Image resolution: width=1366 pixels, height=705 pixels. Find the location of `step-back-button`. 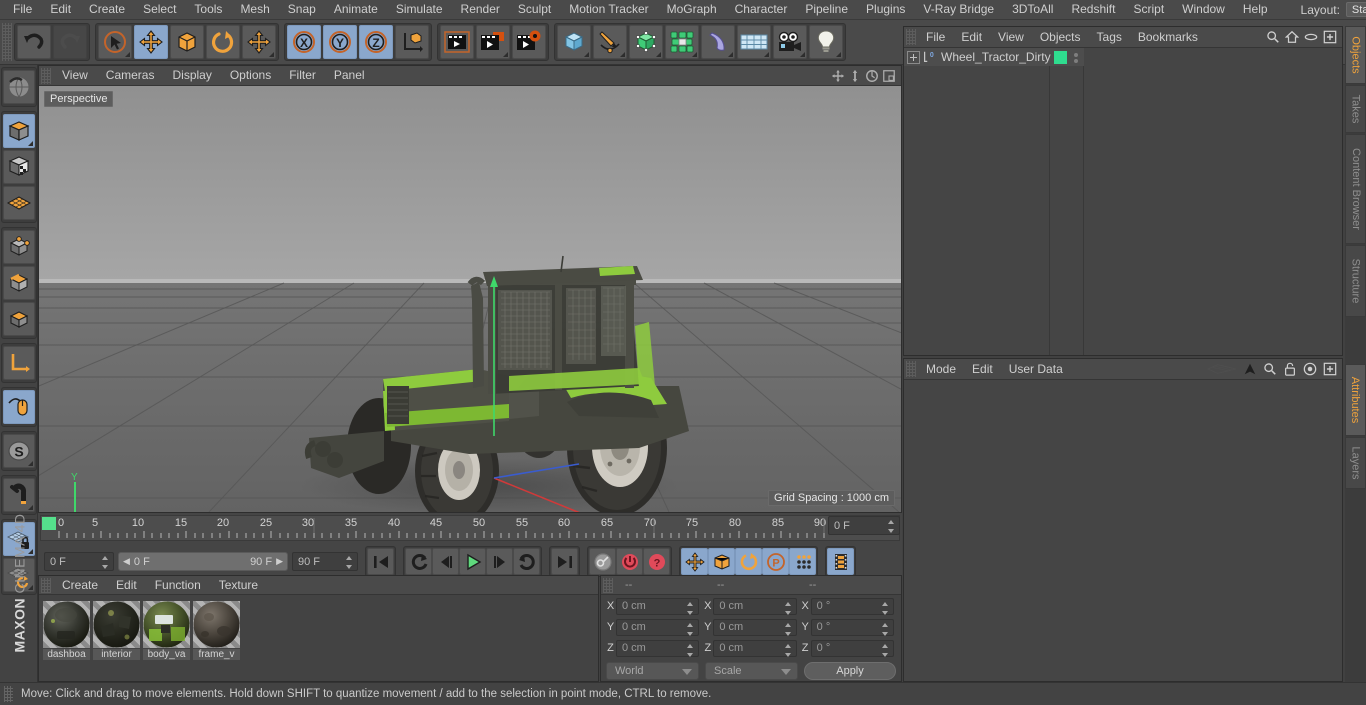

step-back-button is located at coordinates (445, 561).